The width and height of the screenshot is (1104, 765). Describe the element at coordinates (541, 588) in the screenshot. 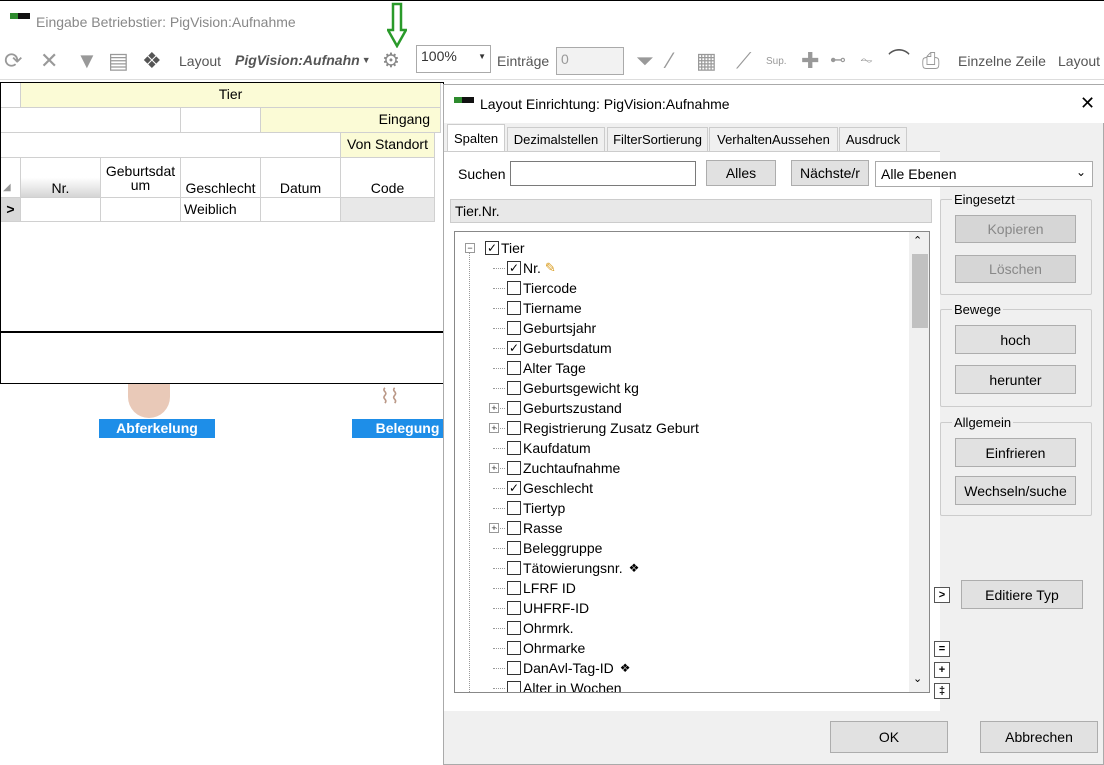

I see `tree-item: LFRF ID` at that location.